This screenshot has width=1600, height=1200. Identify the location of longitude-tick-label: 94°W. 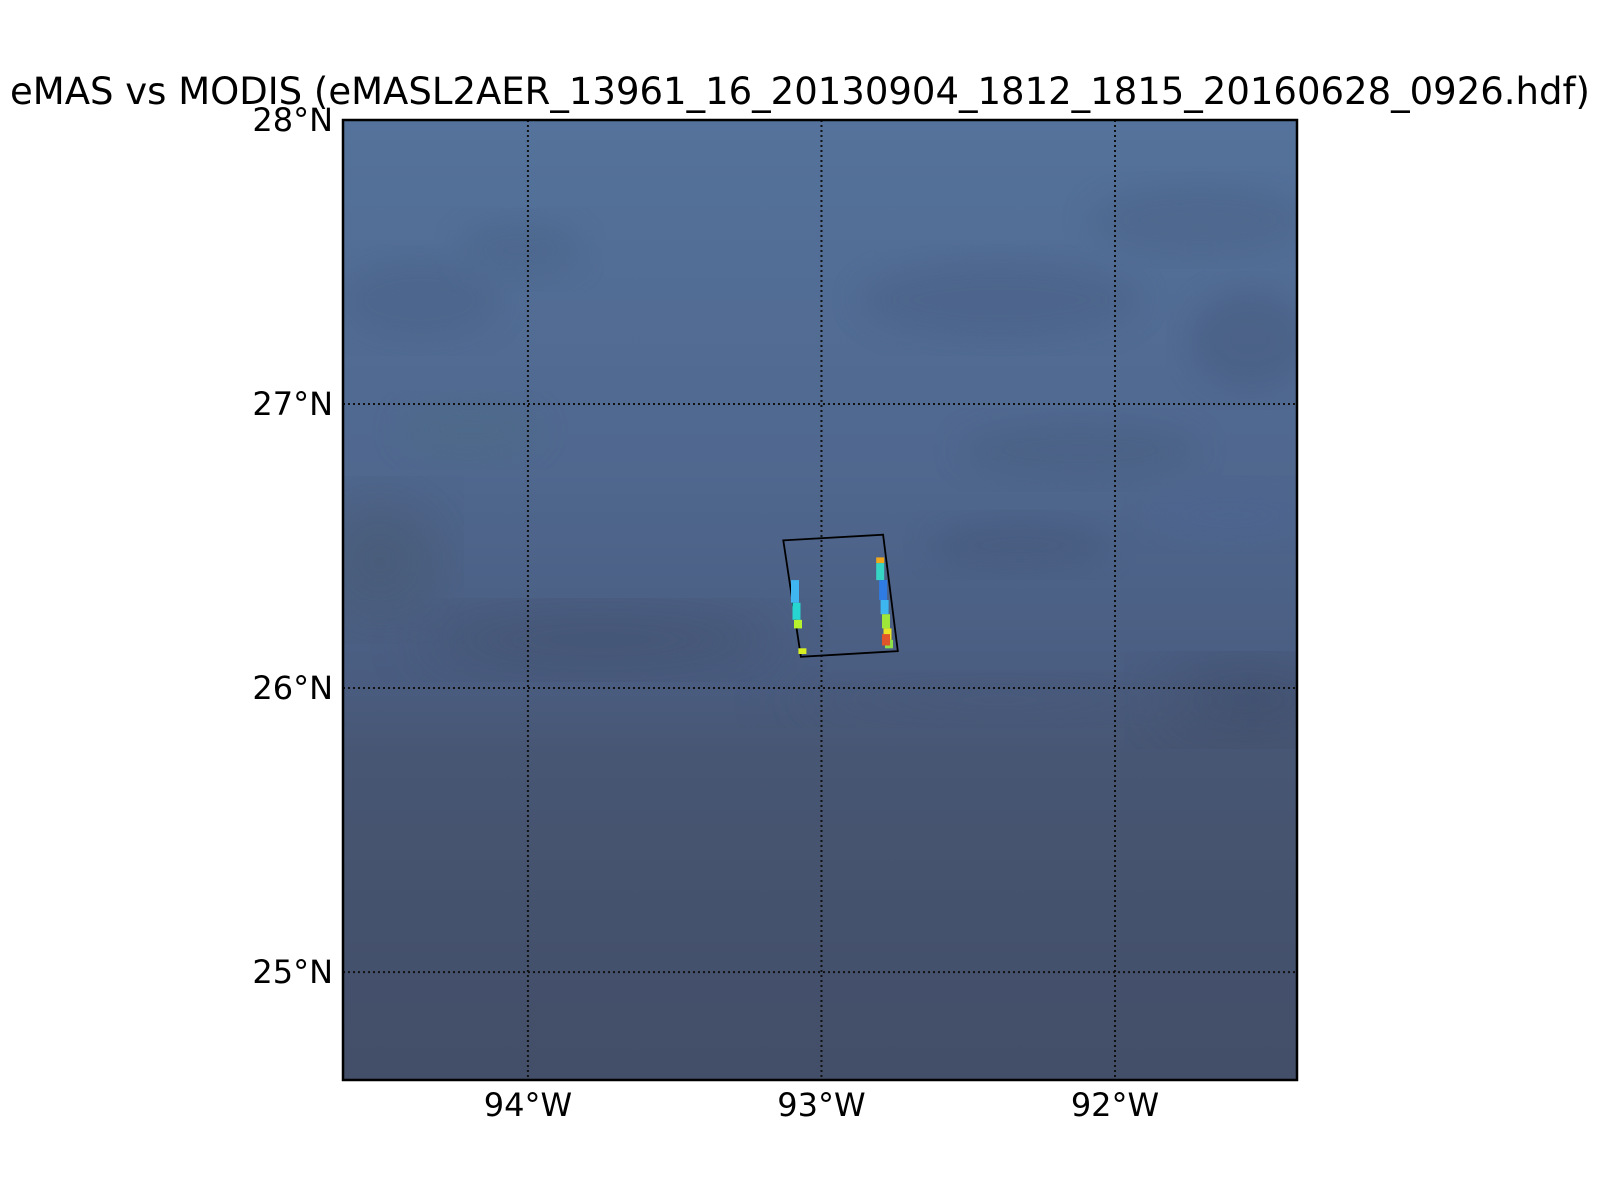
(528, 1105).